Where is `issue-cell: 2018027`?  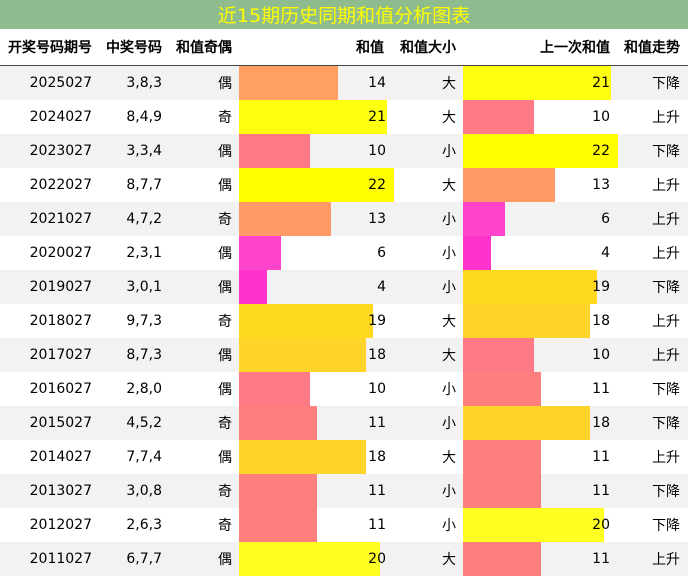 issue-cell: 2018027 is located at coordinates (60, 321).